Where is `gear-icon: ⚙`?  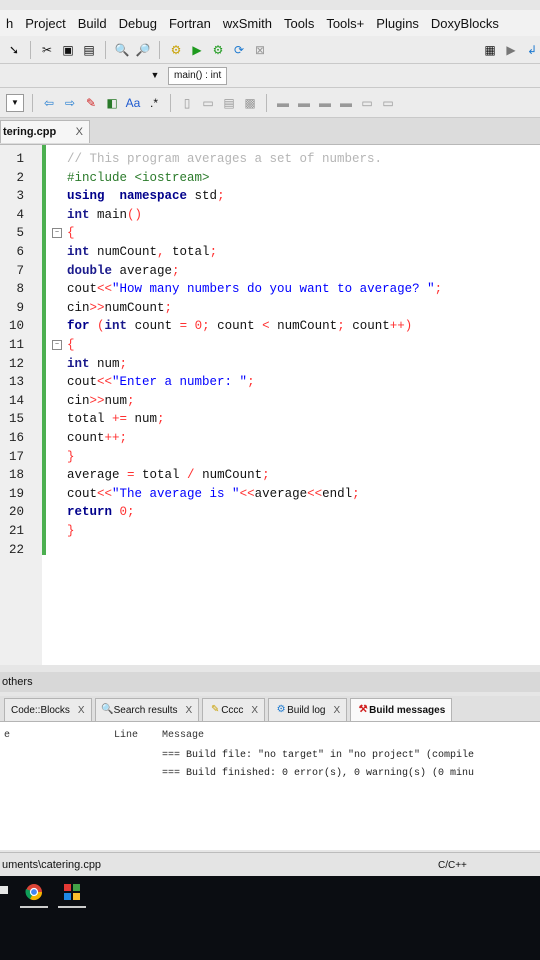
gear-icon: ⚙ is located at coordinates (281, 709).